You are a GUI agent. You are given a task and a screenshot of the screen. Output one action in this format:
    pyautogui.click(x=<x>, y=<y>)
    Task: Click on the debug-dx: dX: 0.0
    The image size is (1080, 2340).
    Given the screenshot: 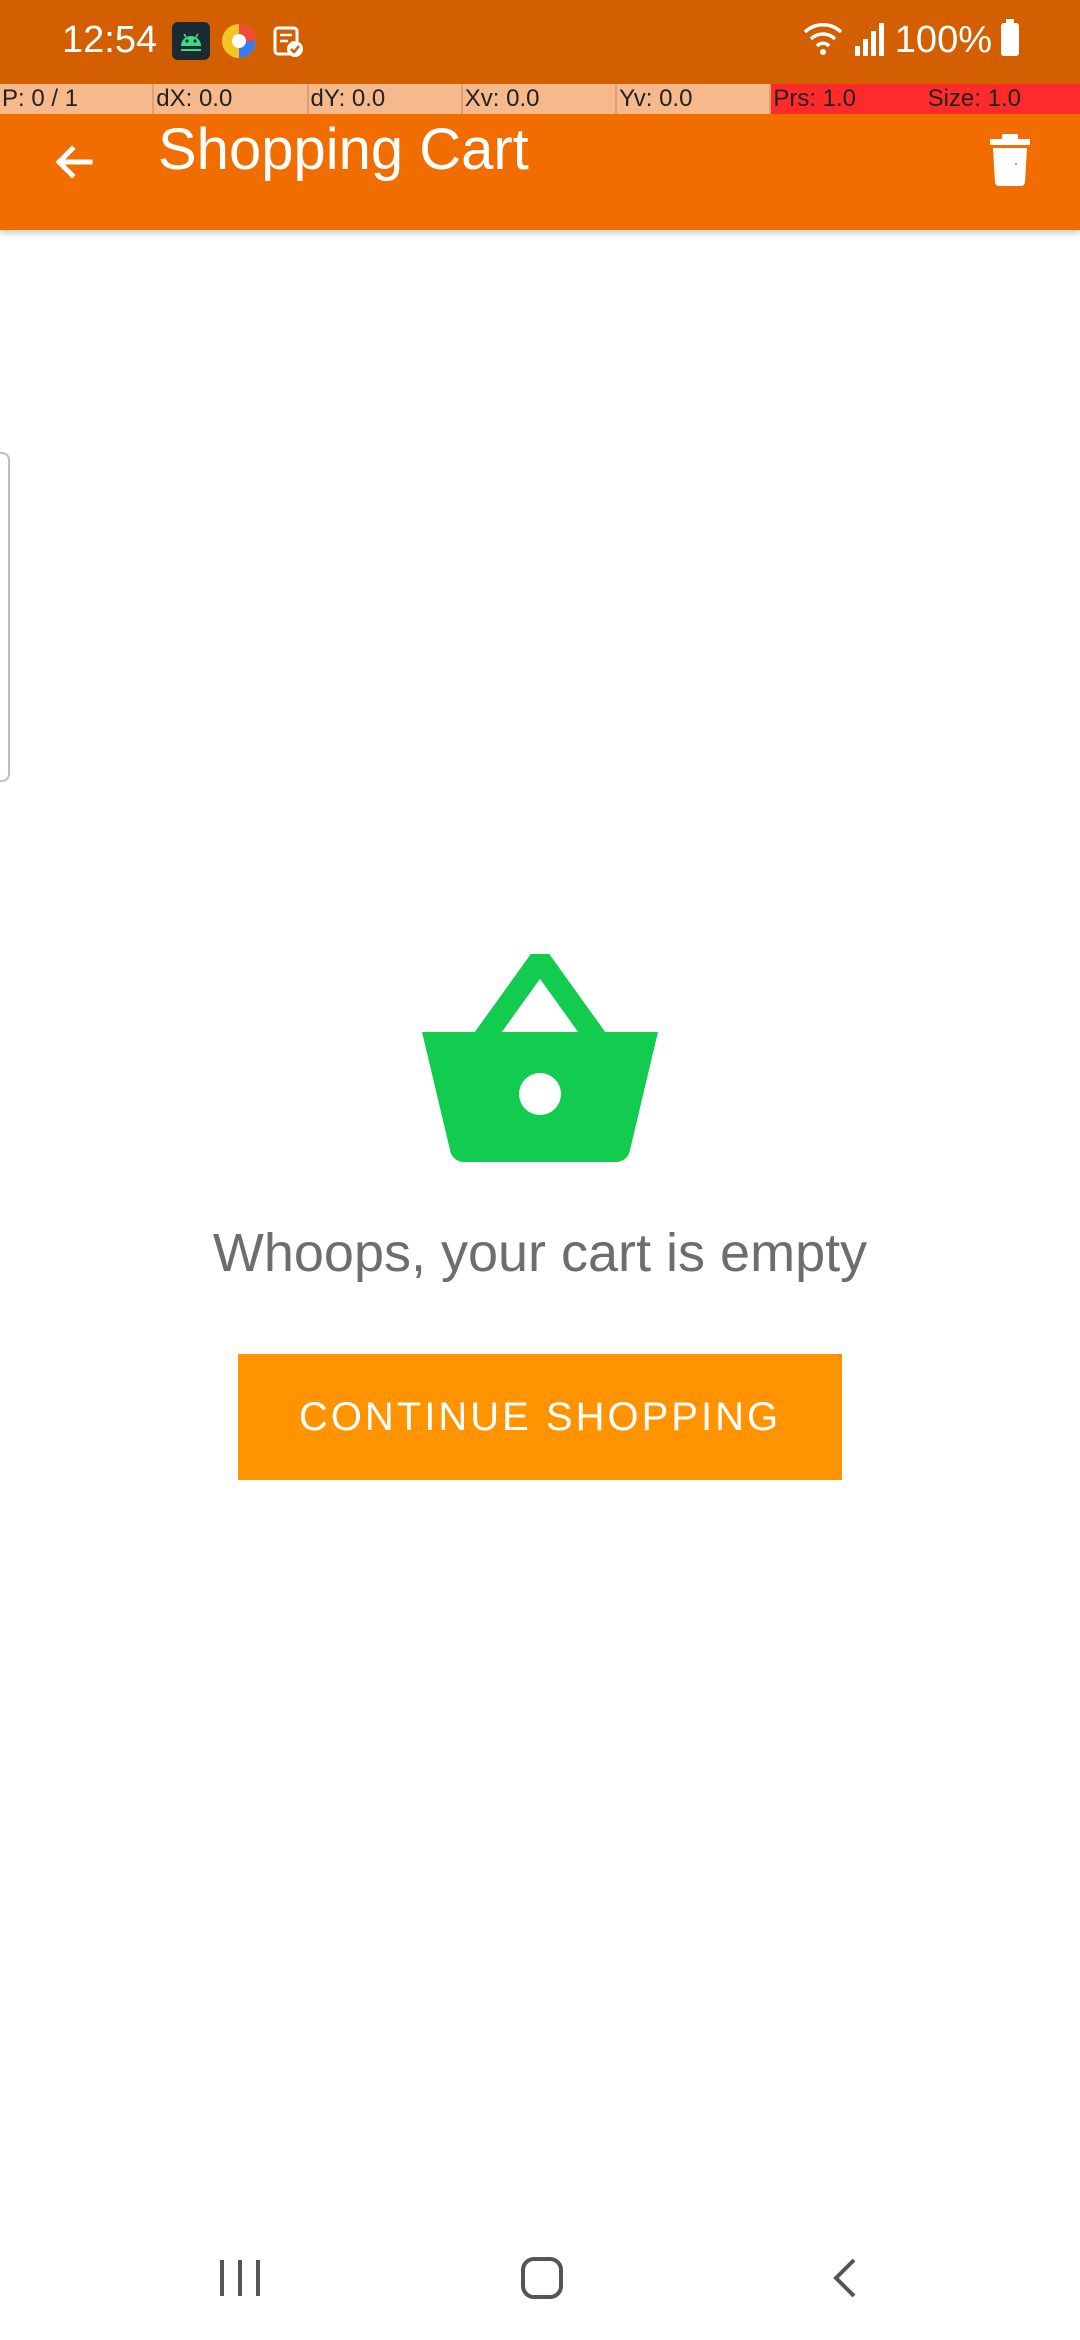 What is the action you would take?
    pyautogui.click(x=231, y=99)
    